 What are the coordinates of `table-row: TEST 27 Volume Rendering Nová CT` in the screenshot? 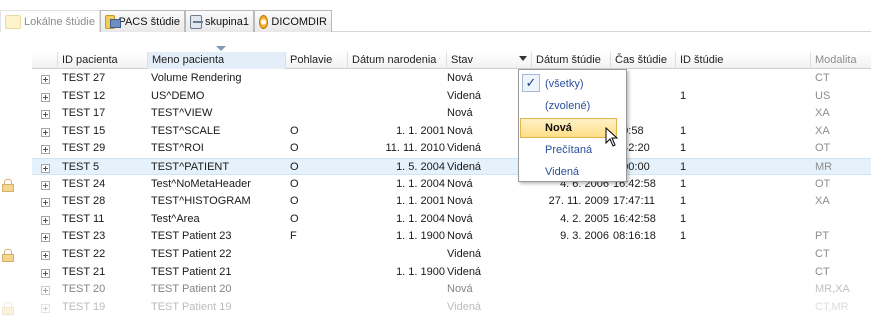 It's located at (451, 78).